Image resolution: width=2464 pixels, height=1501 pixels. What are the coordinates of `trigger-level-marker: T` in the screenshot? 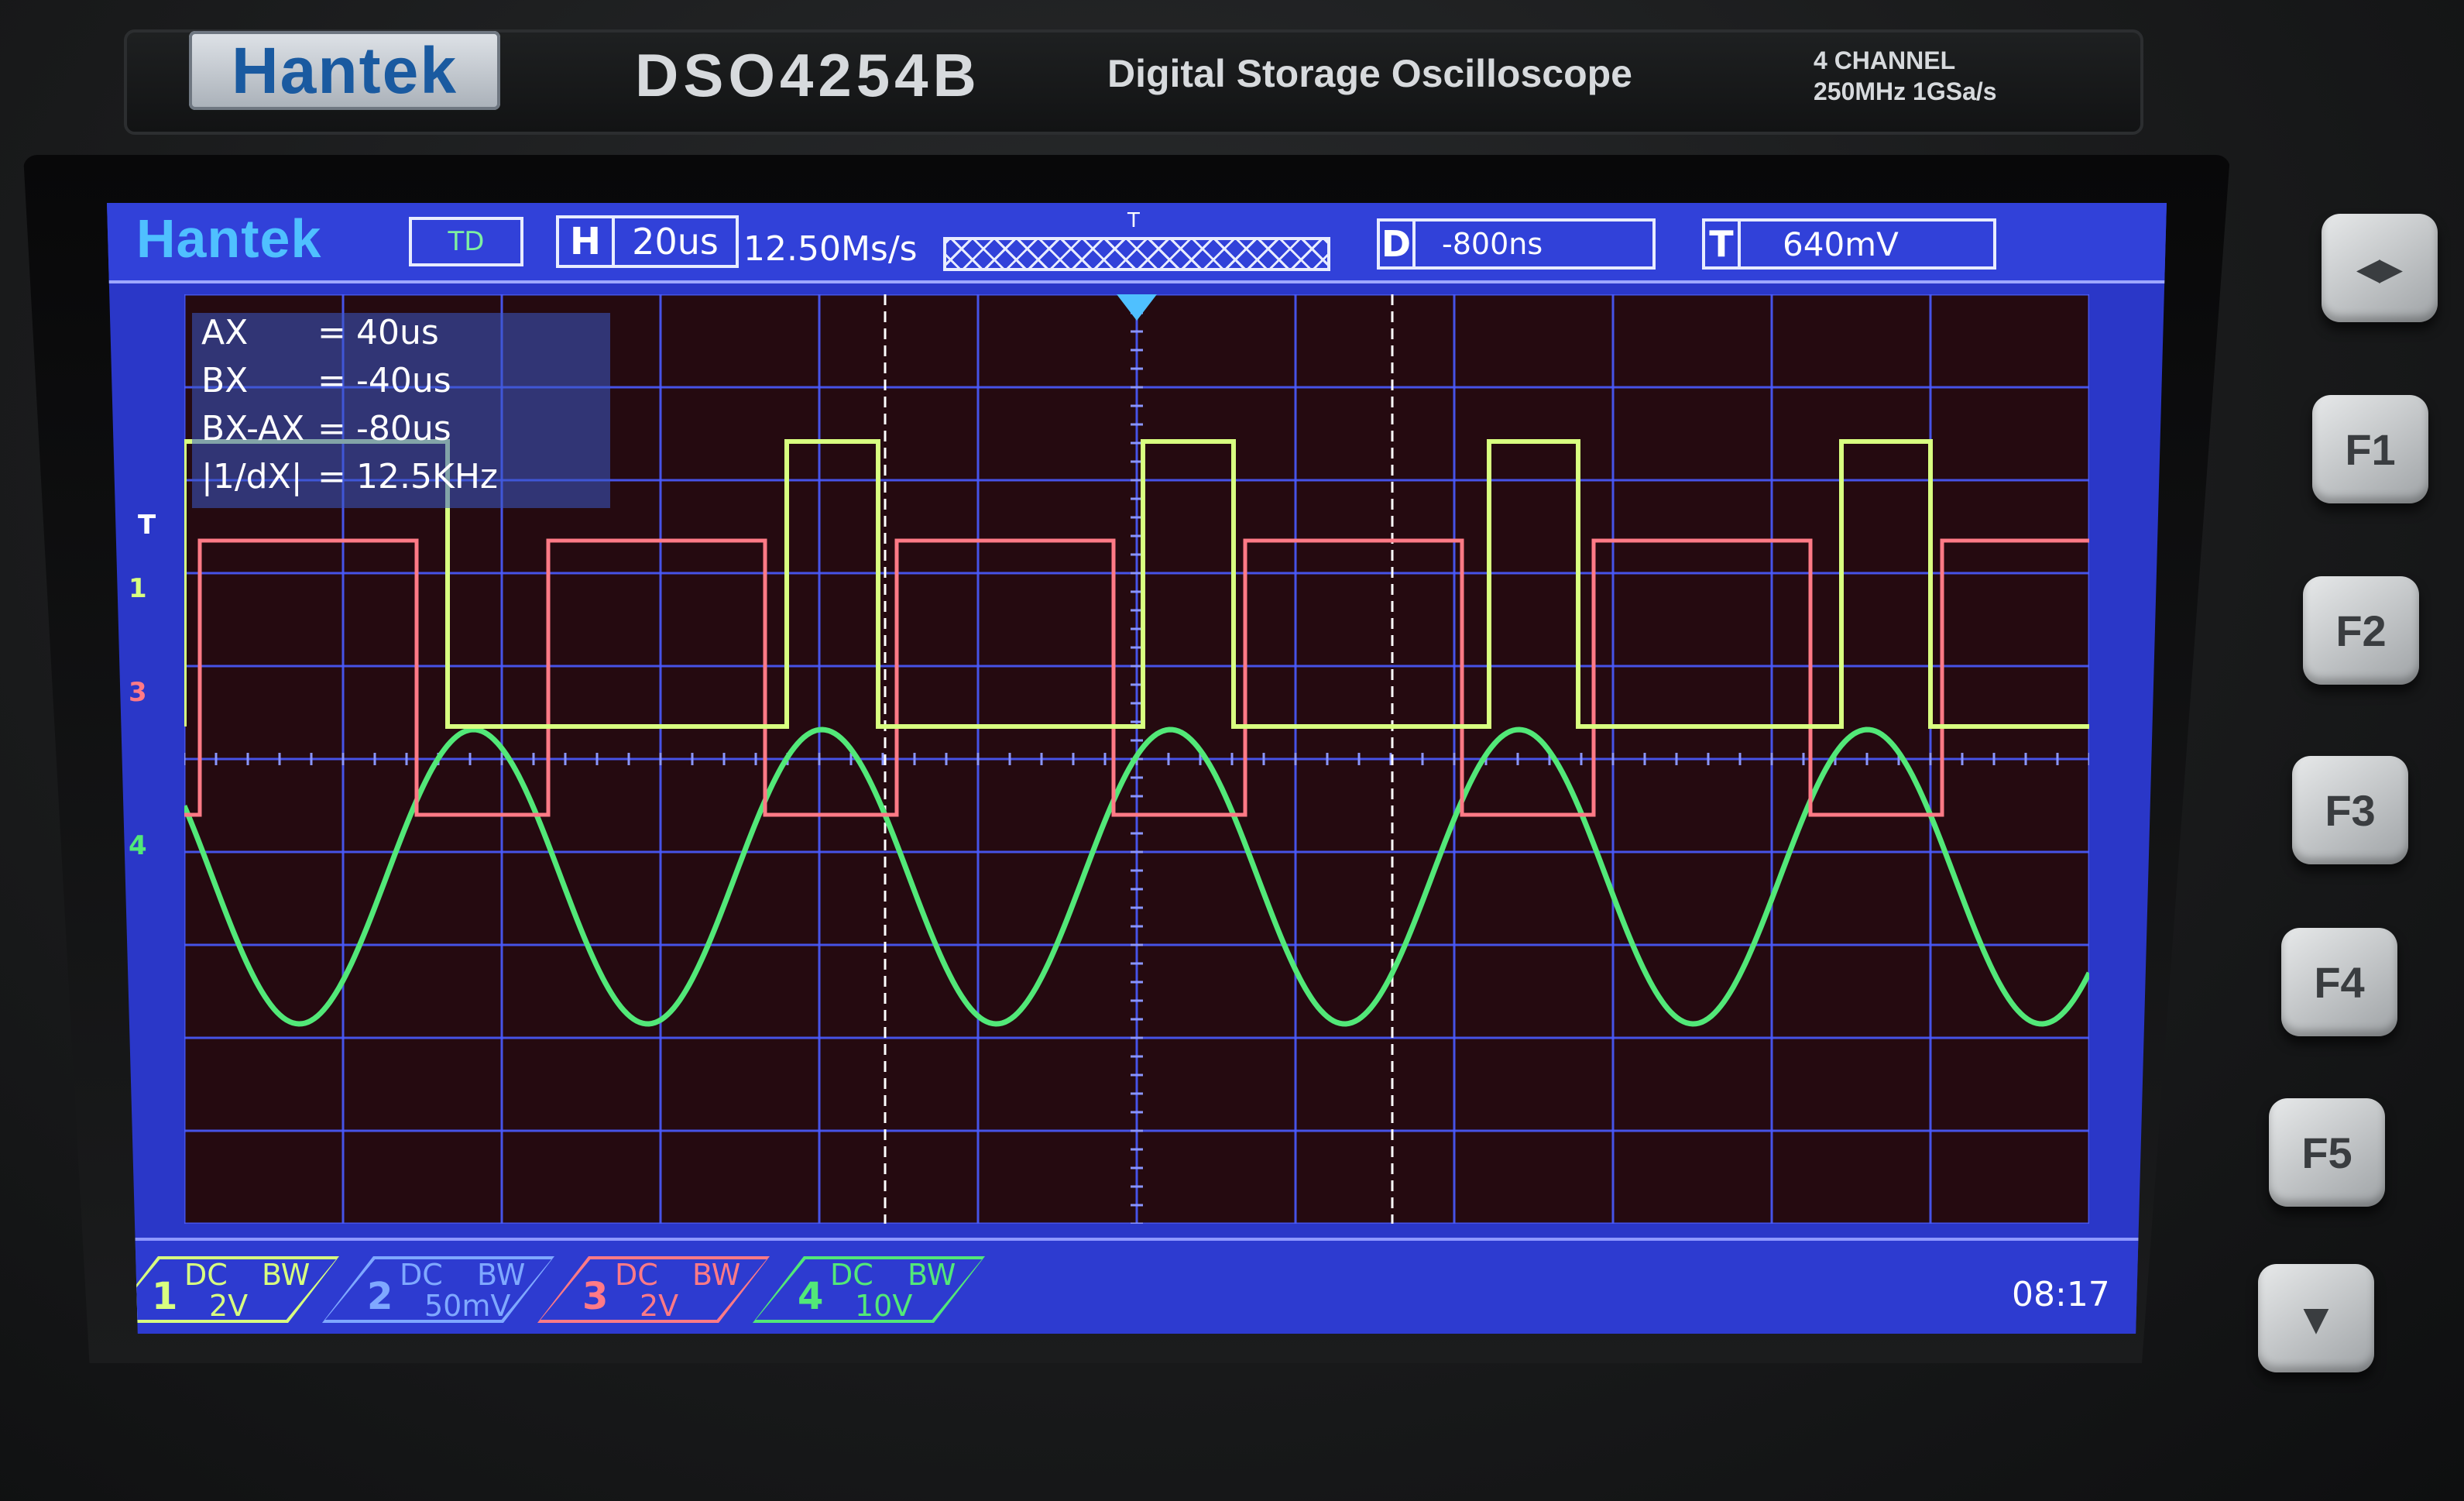 It's located at (147, 525).